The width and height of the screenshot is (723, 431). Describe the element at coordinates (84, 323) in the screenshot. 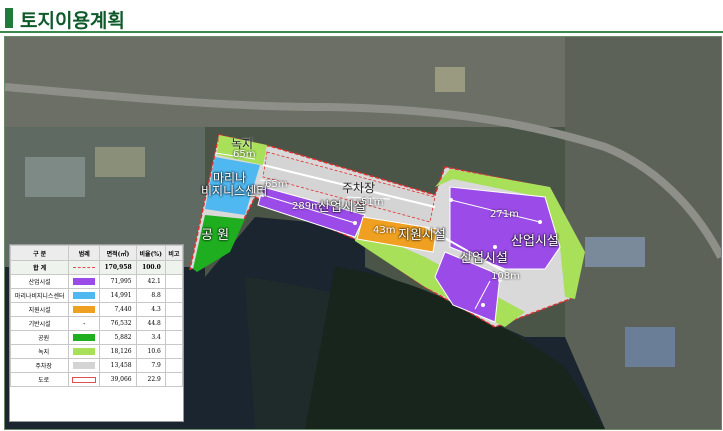

I see `row-swatch: -` at that location.